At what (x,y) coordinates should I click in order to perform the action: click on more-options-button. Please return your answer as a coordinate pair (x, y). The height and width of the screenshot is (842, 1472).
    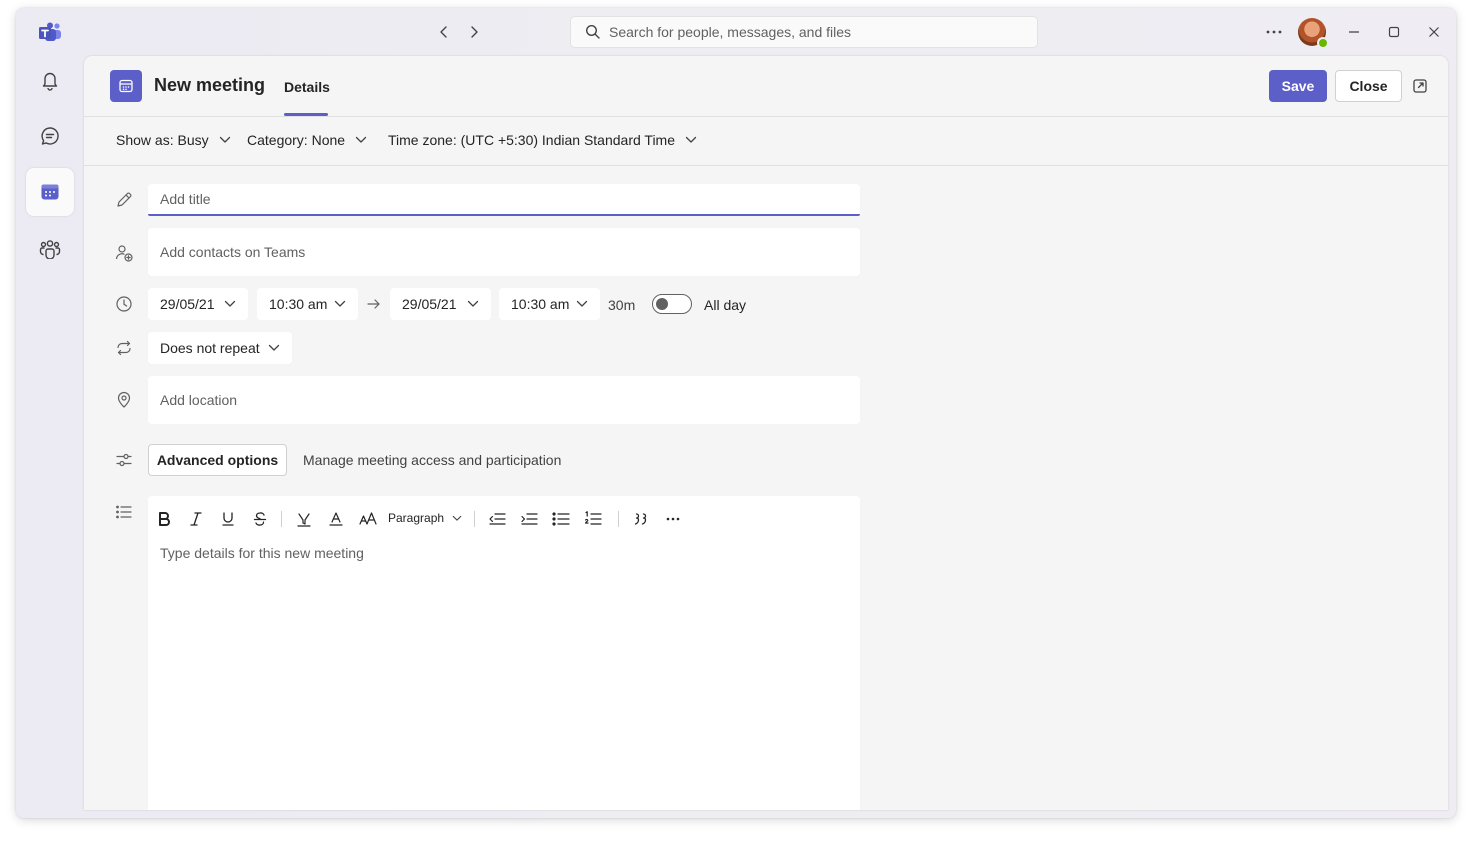
    Looking at the image, I should click on (1274, 32).